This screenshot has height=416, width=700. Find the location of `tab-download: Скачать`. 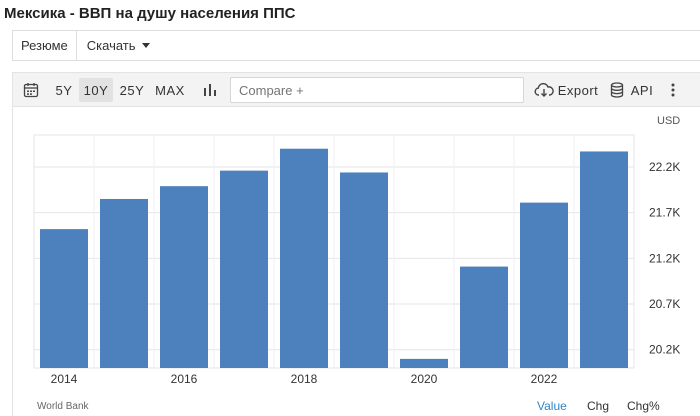

tab-download: Скачать is located at coordinates (118, 45).